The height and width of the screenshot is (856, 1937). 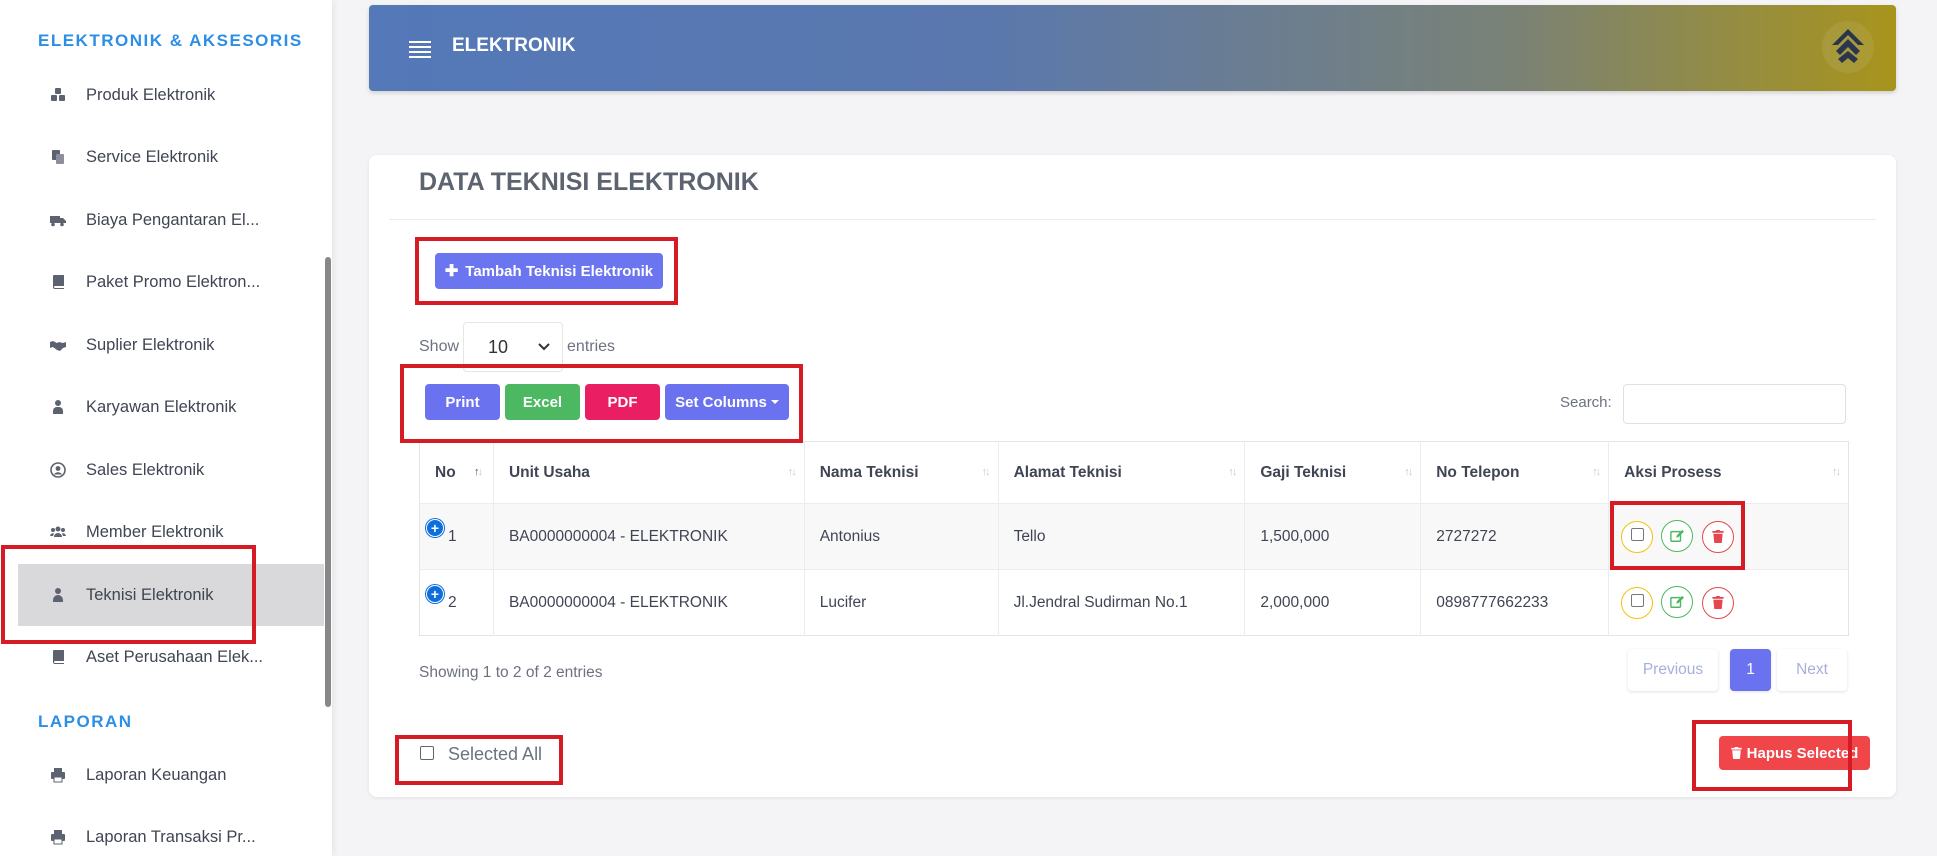 What do you see at coordinates (511, 672) in the screenshot?
I see `table-info: Showing 1 to 2 of 2 entries` at bounding box center [511, 672].